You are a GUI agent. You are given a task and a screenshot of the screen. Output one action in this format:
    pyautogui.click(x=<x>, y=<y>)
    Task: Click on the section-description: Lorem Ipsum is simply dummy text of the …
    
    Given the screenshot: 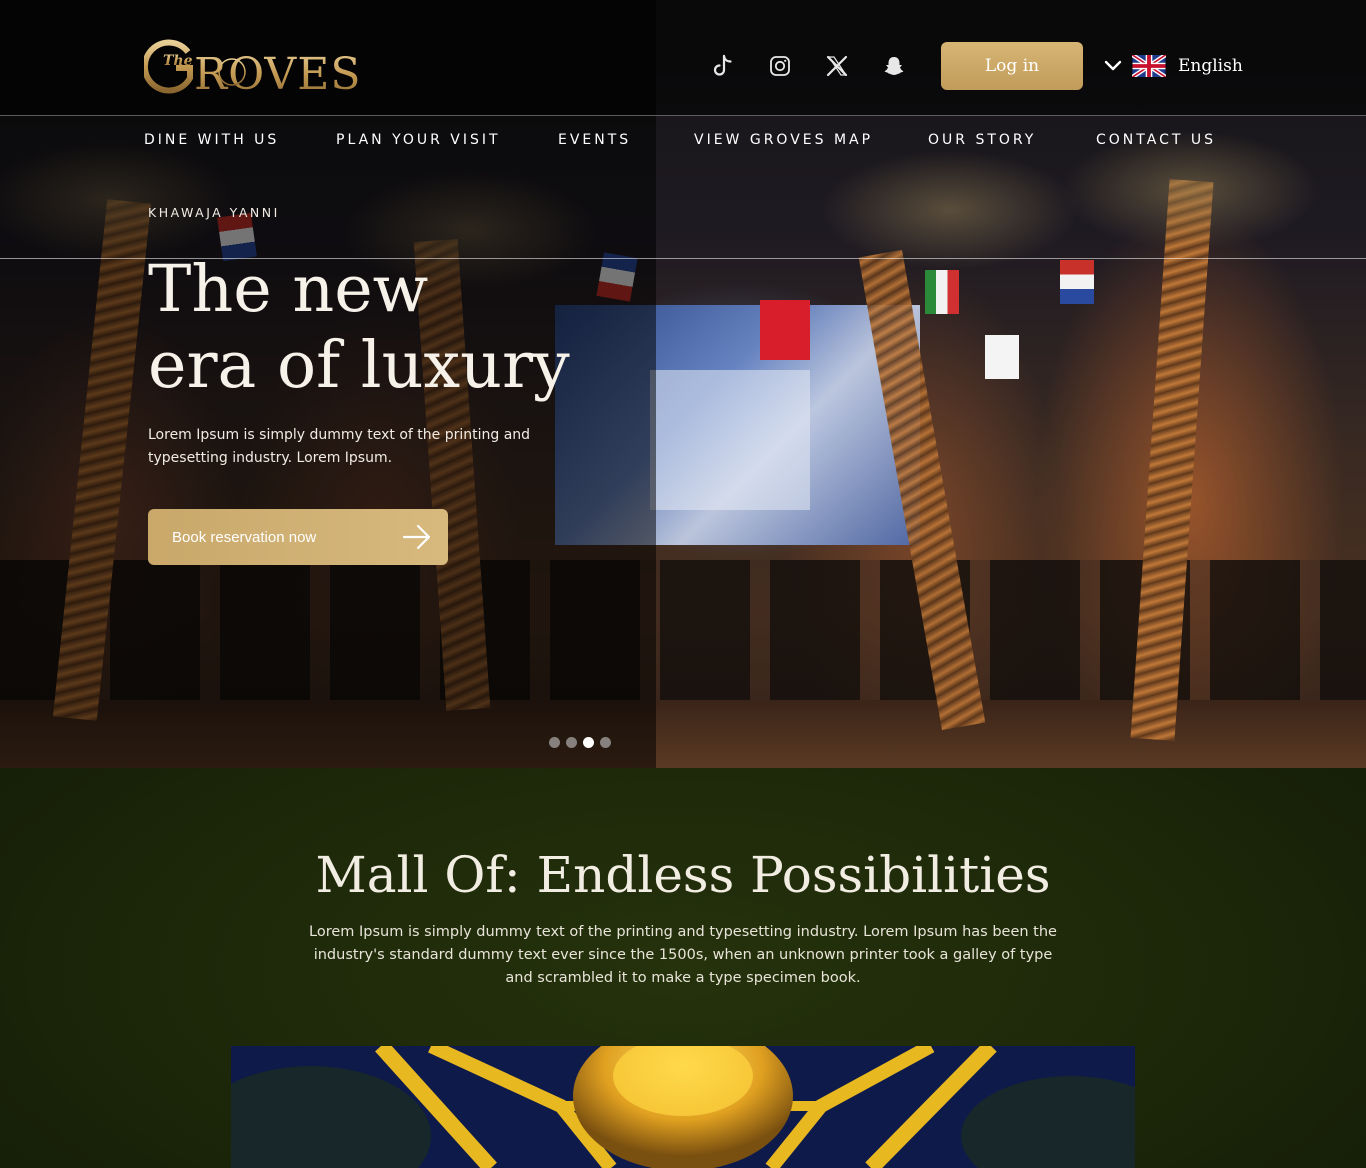 What is the action you would take?
    pyautogui.click(x=683, y=955)
    